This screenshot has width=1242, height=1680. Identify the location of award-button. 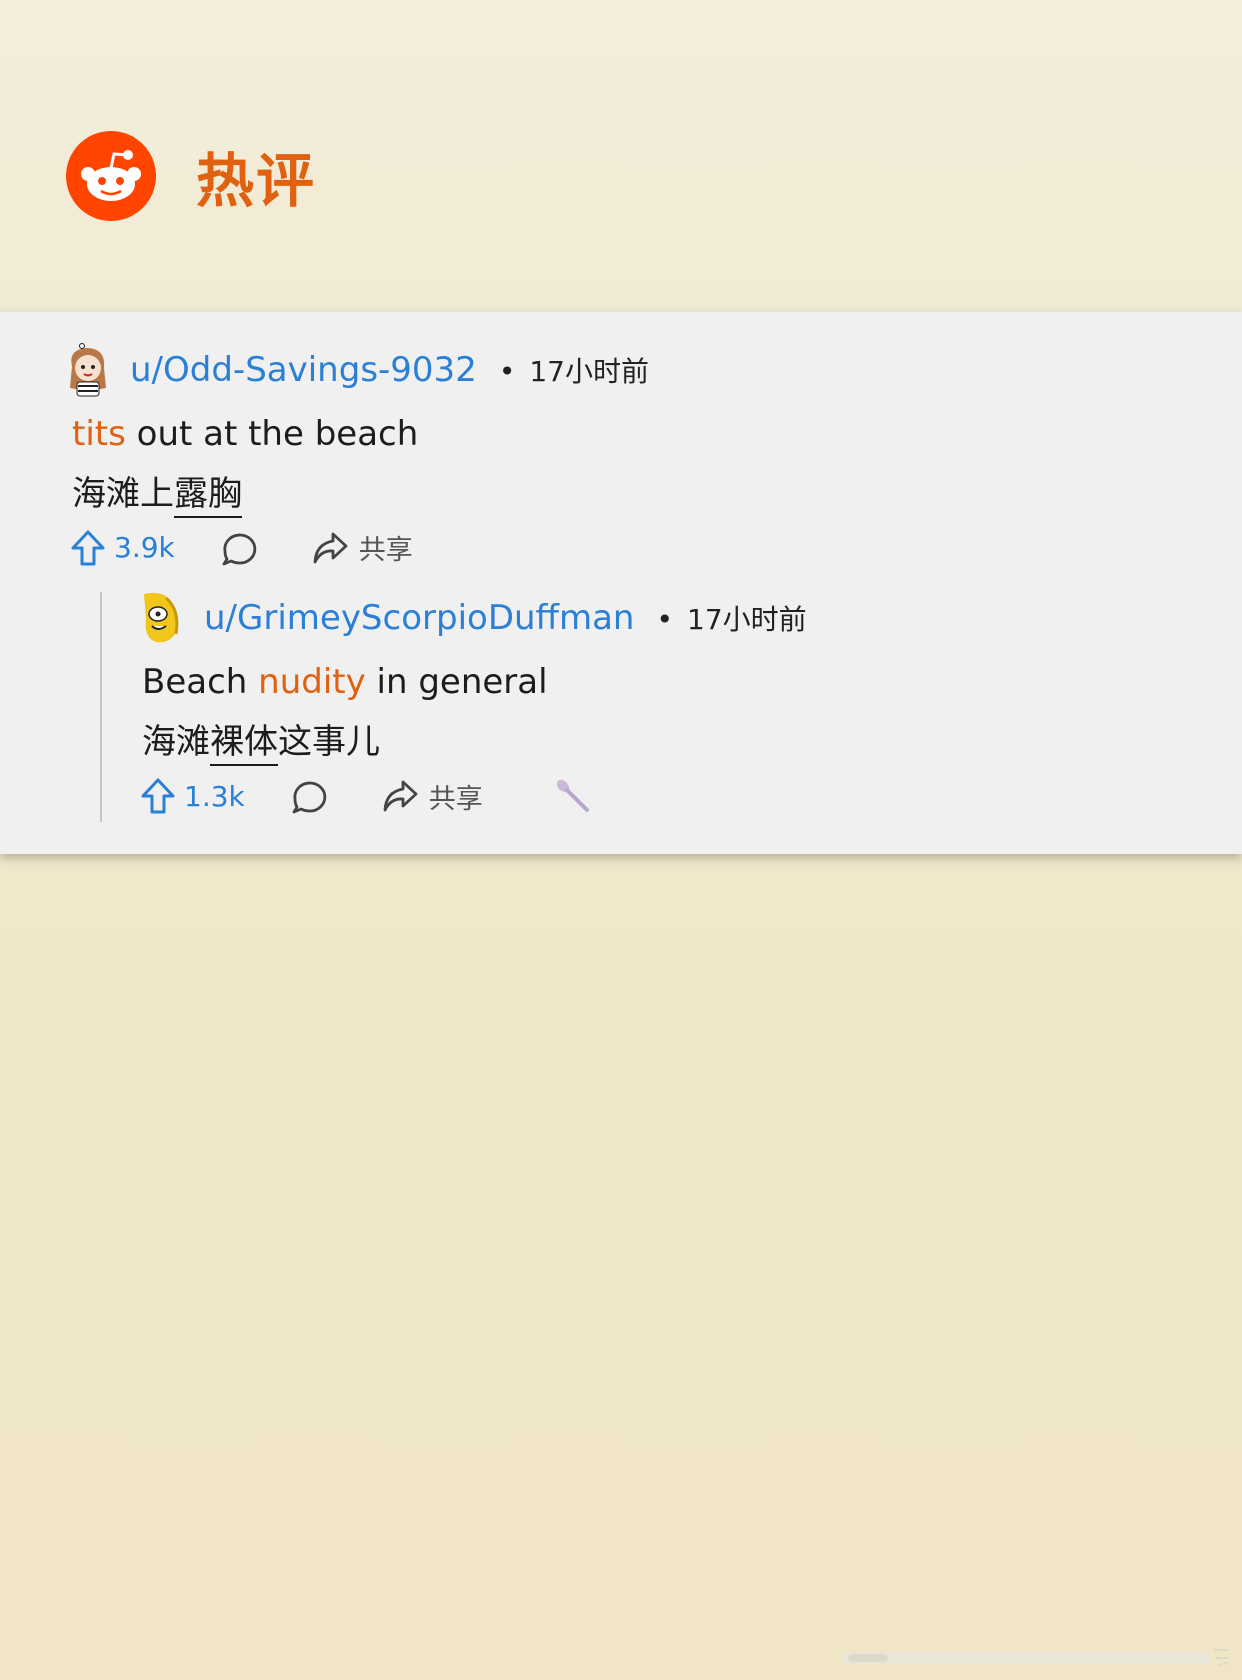
(572, 796).